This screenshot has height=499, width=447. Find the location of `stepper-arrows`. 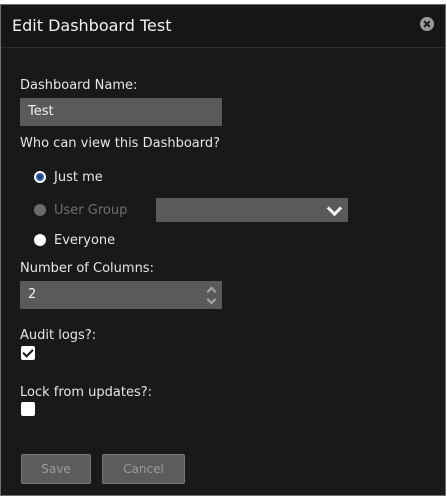

stepper-arrows is located at coordinates (211, 295).